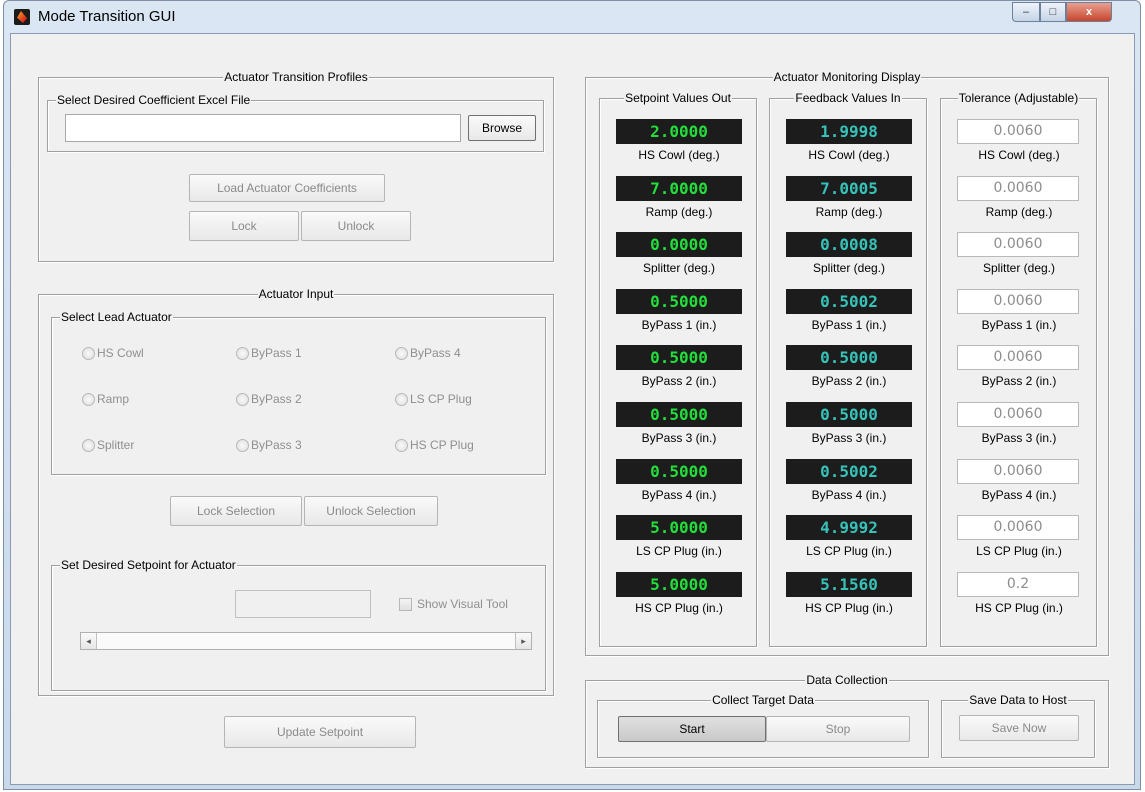  I want to click on feedback-value-bypass-1-in: 0.5002, so click(849, 301).